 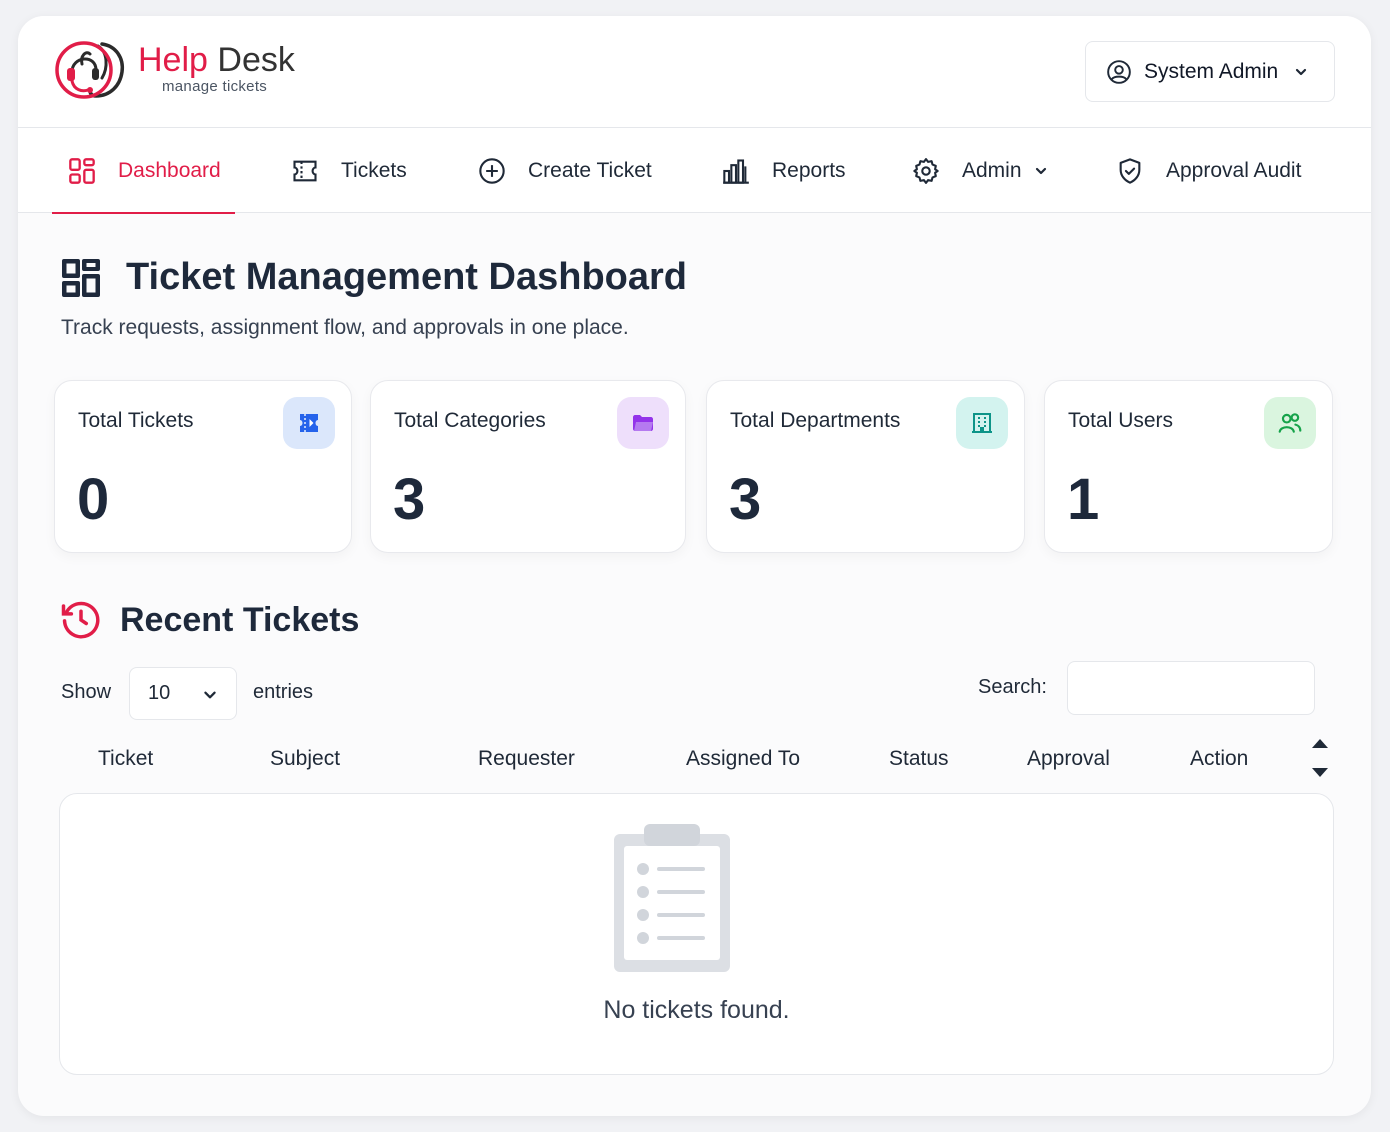 What do you see at coordinates (125, 759) in the screenshot?
I see `column-header-ticket: Ticket` at bounding box center [125, 759].